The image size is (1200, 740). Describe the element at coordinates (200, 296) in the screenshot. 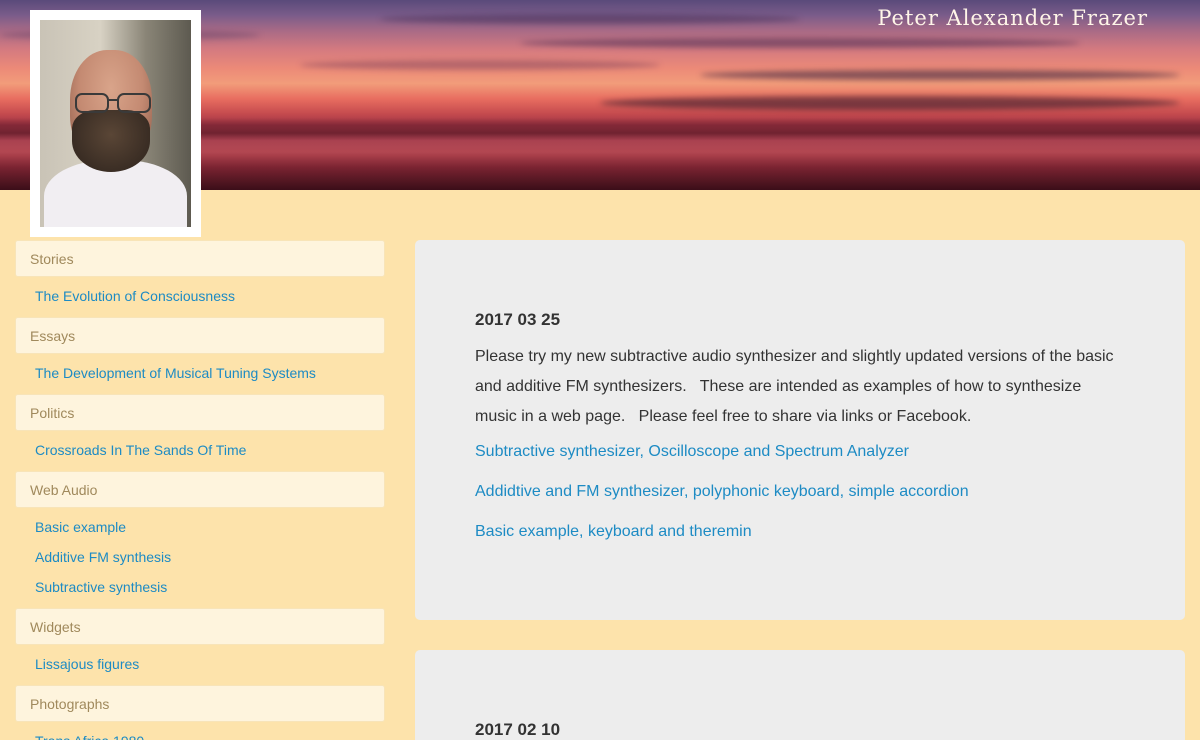

I see `nav-link-evolution-of-consciousness: The Evolution of Consciousness` at that location.